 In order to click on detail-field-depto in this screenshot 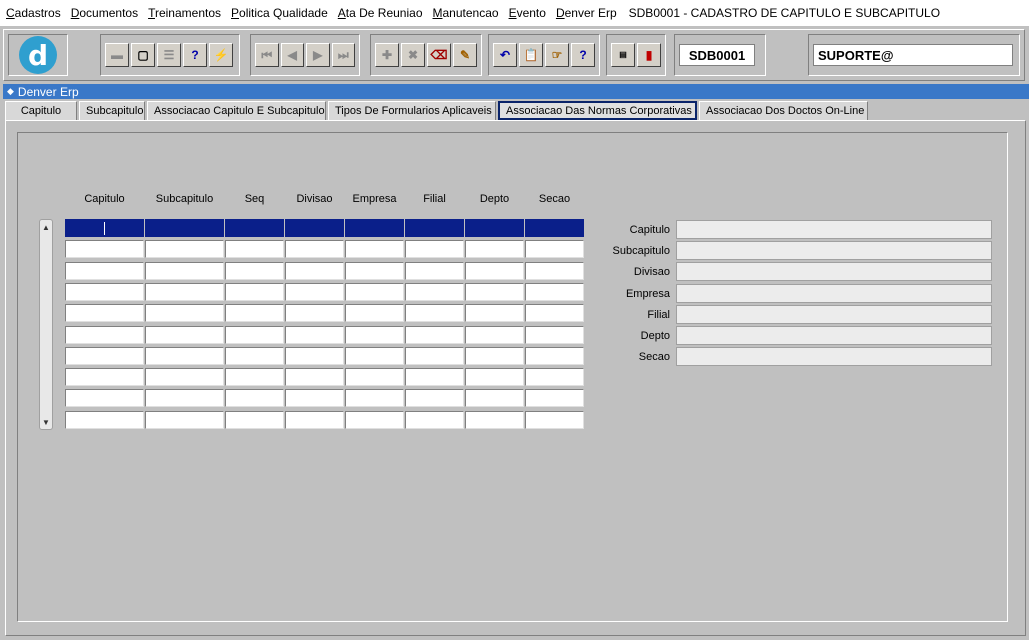, I will do `click(834, 335)`.